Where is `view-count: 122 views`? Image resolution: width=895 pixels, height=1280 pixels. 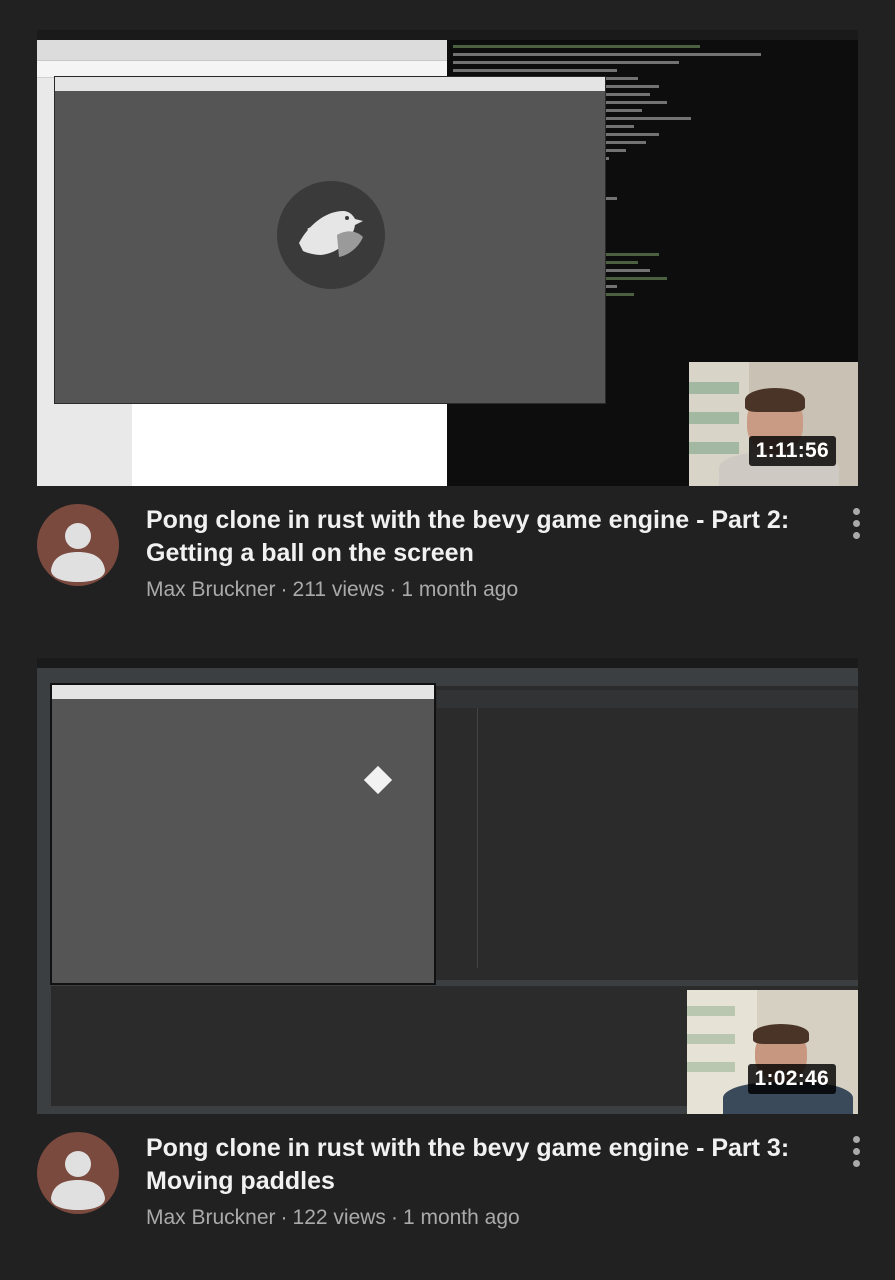 view-count: 122 views is located at coordinates (339, 1217).